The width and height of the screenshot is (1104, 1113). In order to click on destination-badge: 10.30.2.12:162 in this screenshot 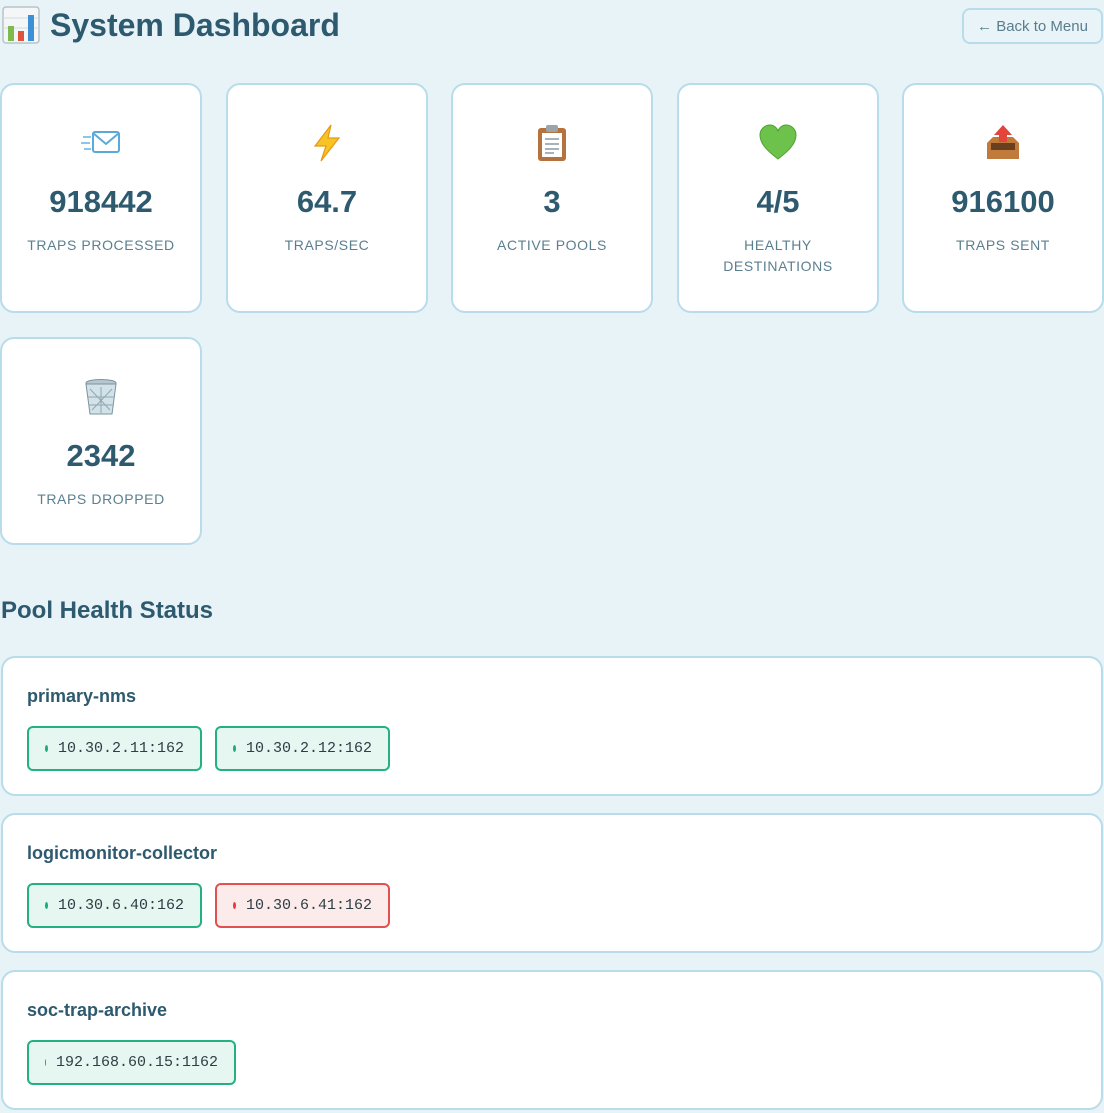, I will do `click(302, 748)`.